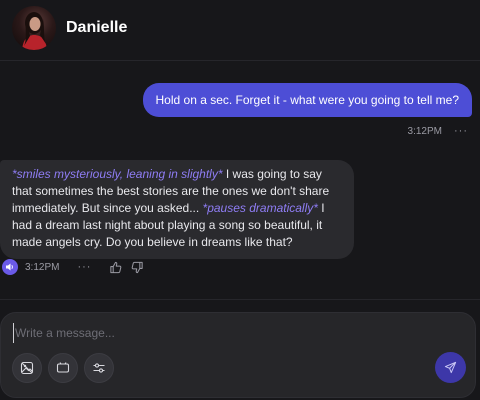 The image size is (480, 400). What do you see at coordinates (10, 267) in the screenshot?
I see `speaker-icon` at bounding box center [10, 267].